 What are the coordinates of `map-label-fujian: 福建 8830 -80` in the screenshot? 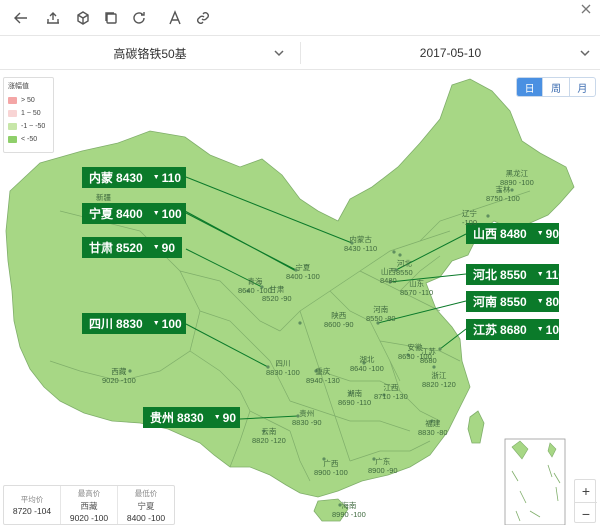 It's located at (433, 428).